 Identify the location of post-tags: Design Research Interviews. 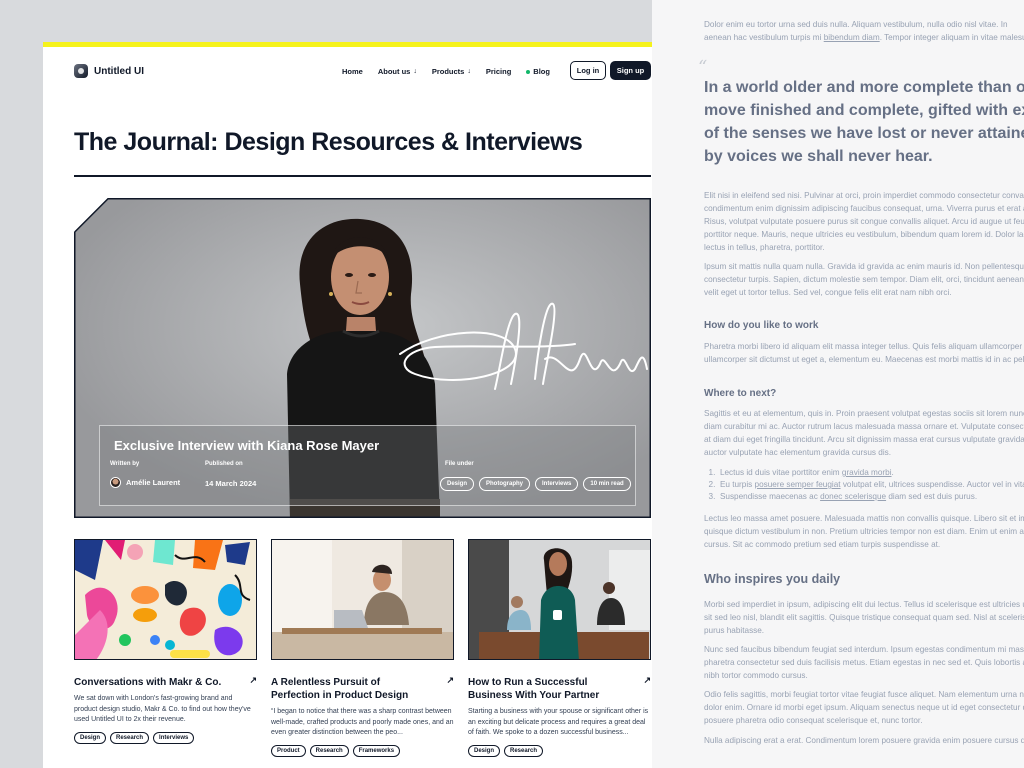
(165, 737).